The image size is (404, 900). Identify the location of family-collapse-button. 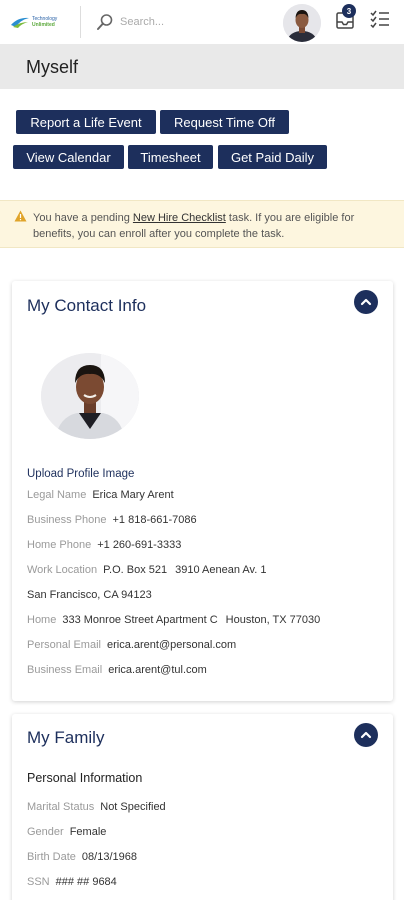
(366, 735).